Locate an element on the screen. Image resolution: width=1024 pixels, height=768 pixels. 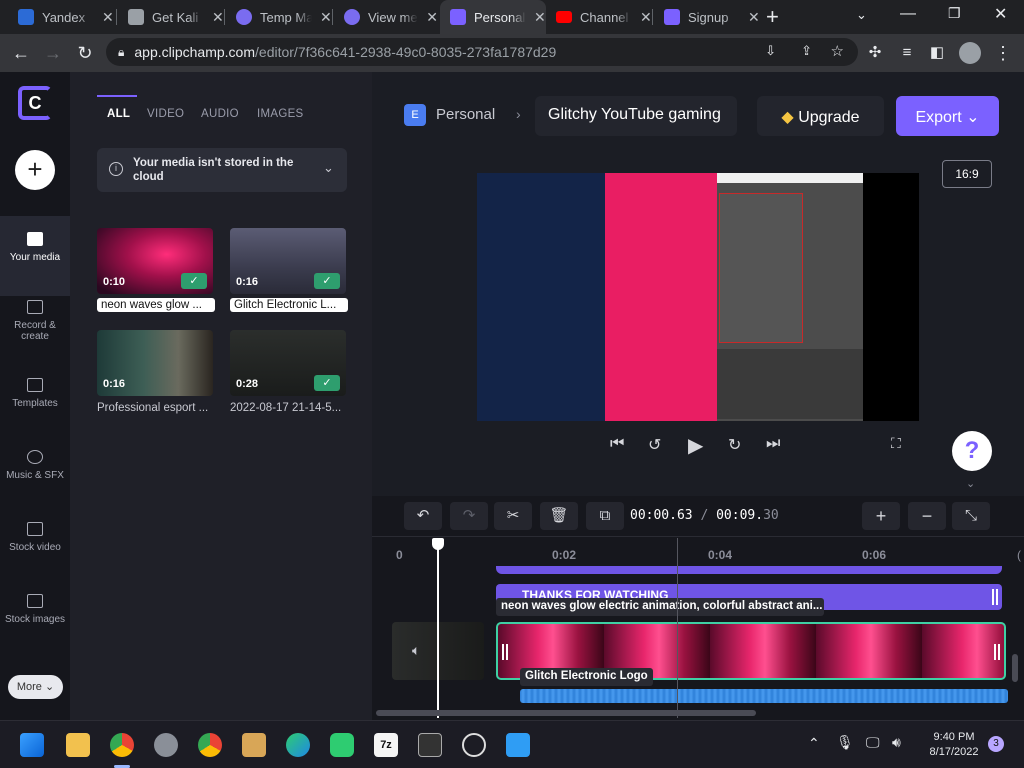
rewind-5-icon: ↺ is located at coordinates (654, 445).